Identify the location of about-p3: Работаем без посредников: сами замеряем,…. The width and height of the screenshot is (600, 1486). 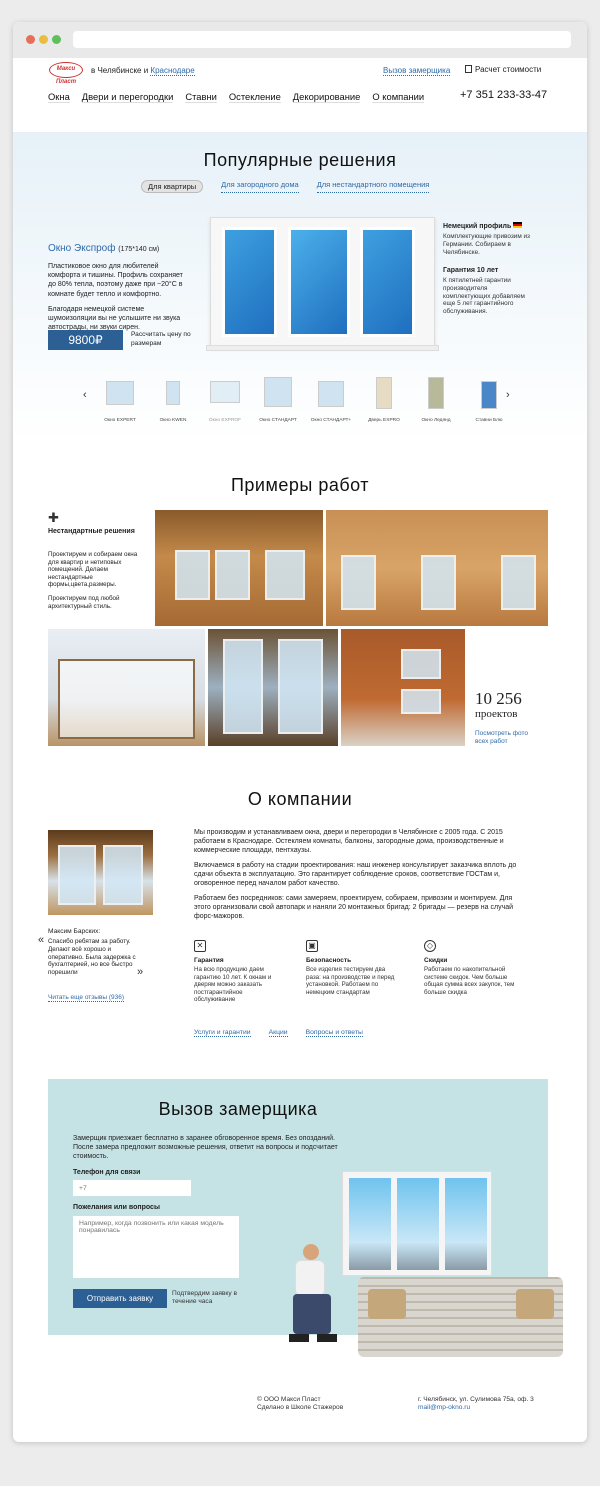
(354, 907).